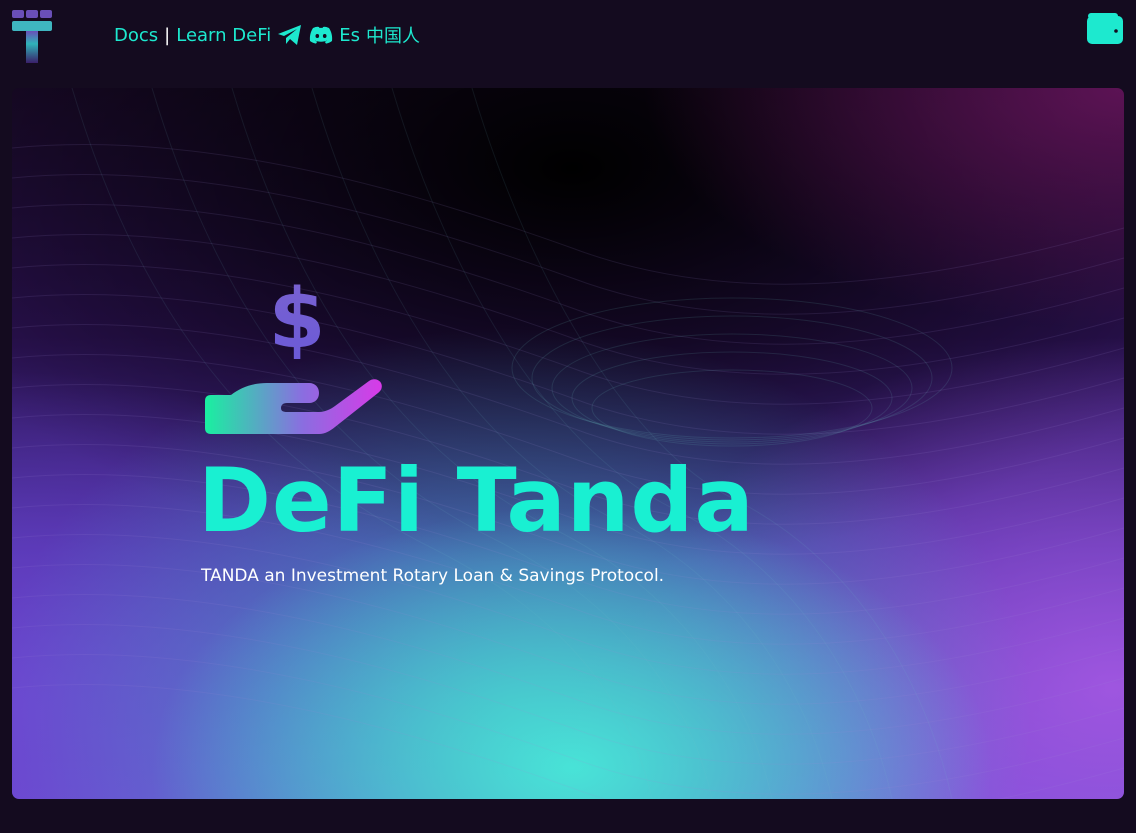 This screenshot has height=833, width=1136. I want to click on tanda-logo-icon, so click(33, 37).